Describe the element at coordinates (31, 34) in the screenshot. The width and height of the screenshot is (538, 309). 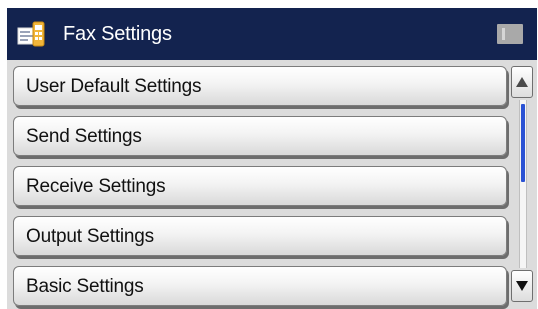
I see `fax-settings-icon` at that location.